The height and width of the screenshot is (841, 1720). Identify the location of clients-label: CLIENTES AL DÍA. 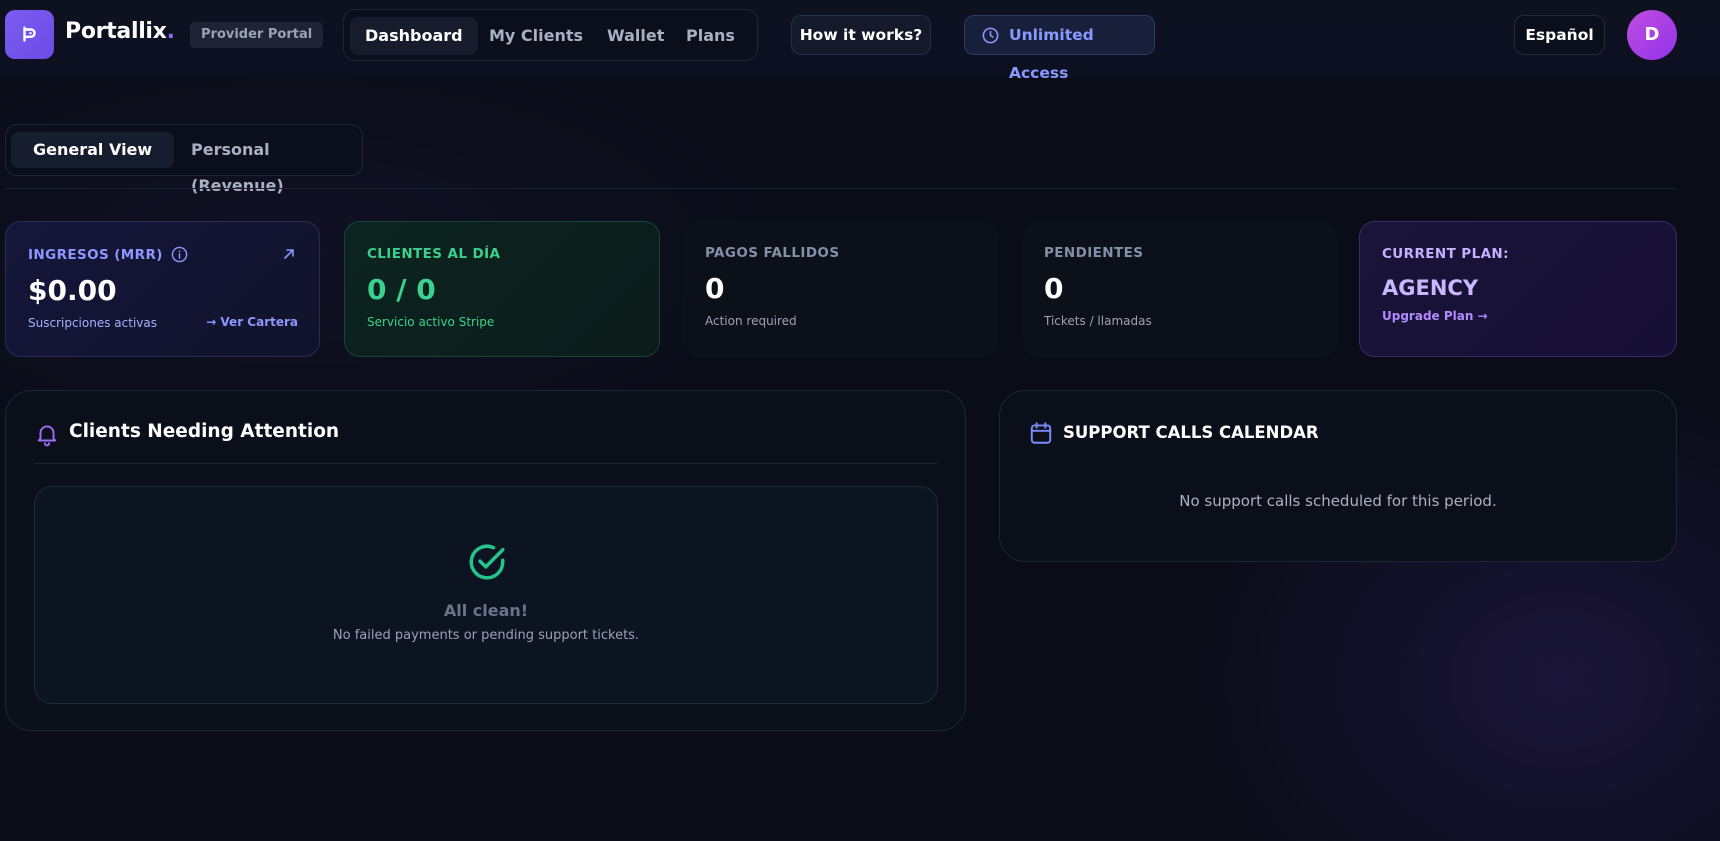
(434, 254).